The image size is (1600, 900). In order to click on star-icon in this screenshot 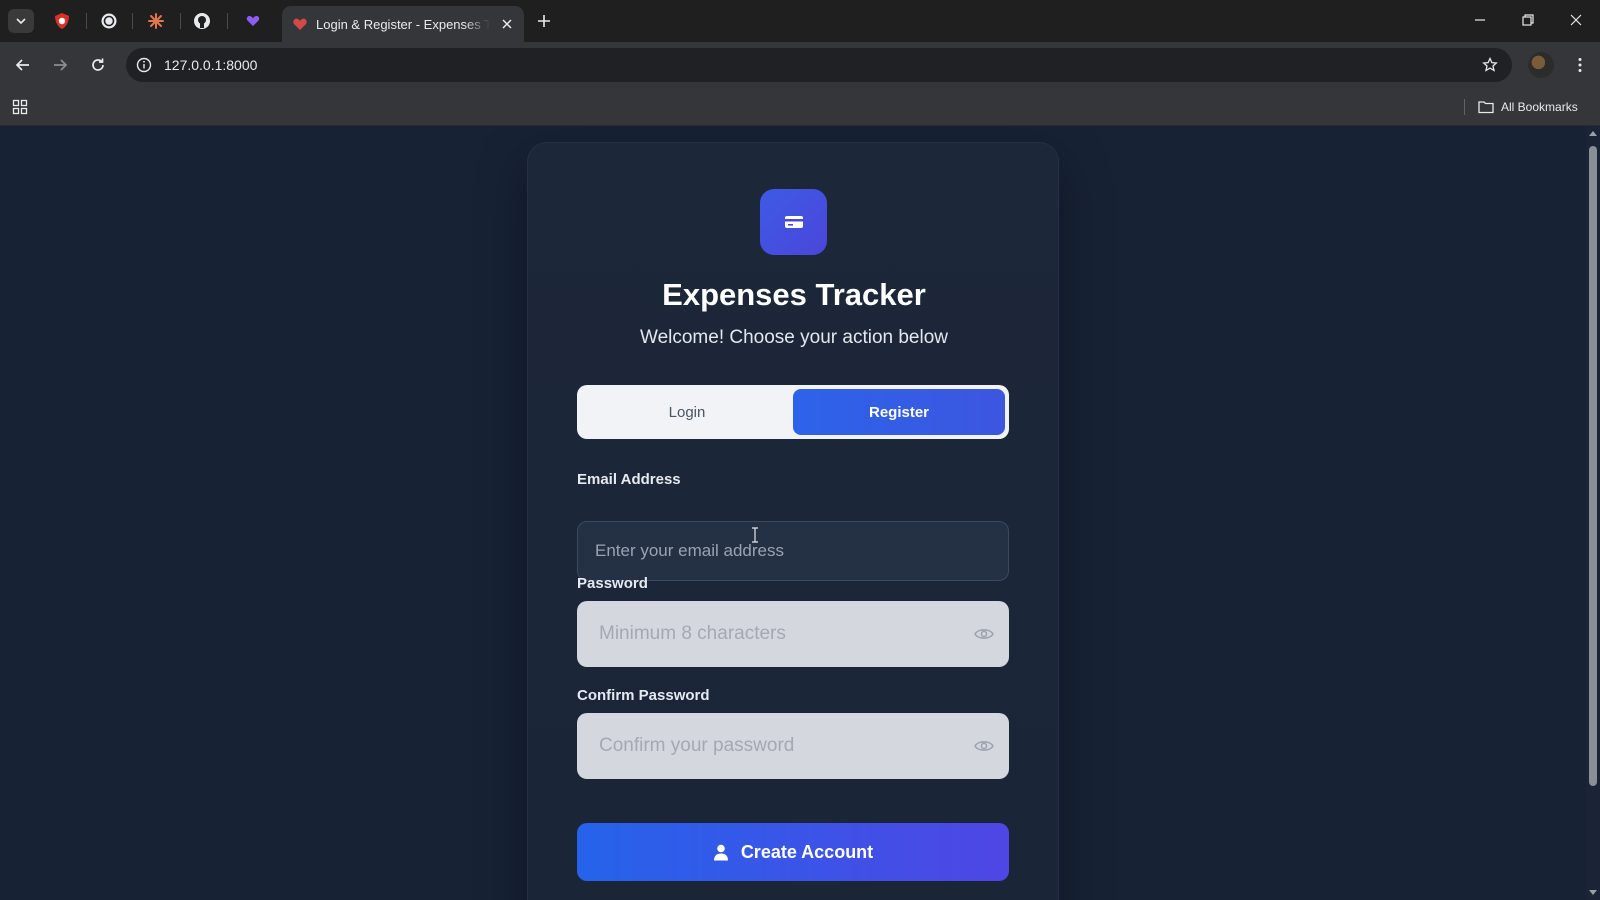, I will do `click(1490, 64)`.